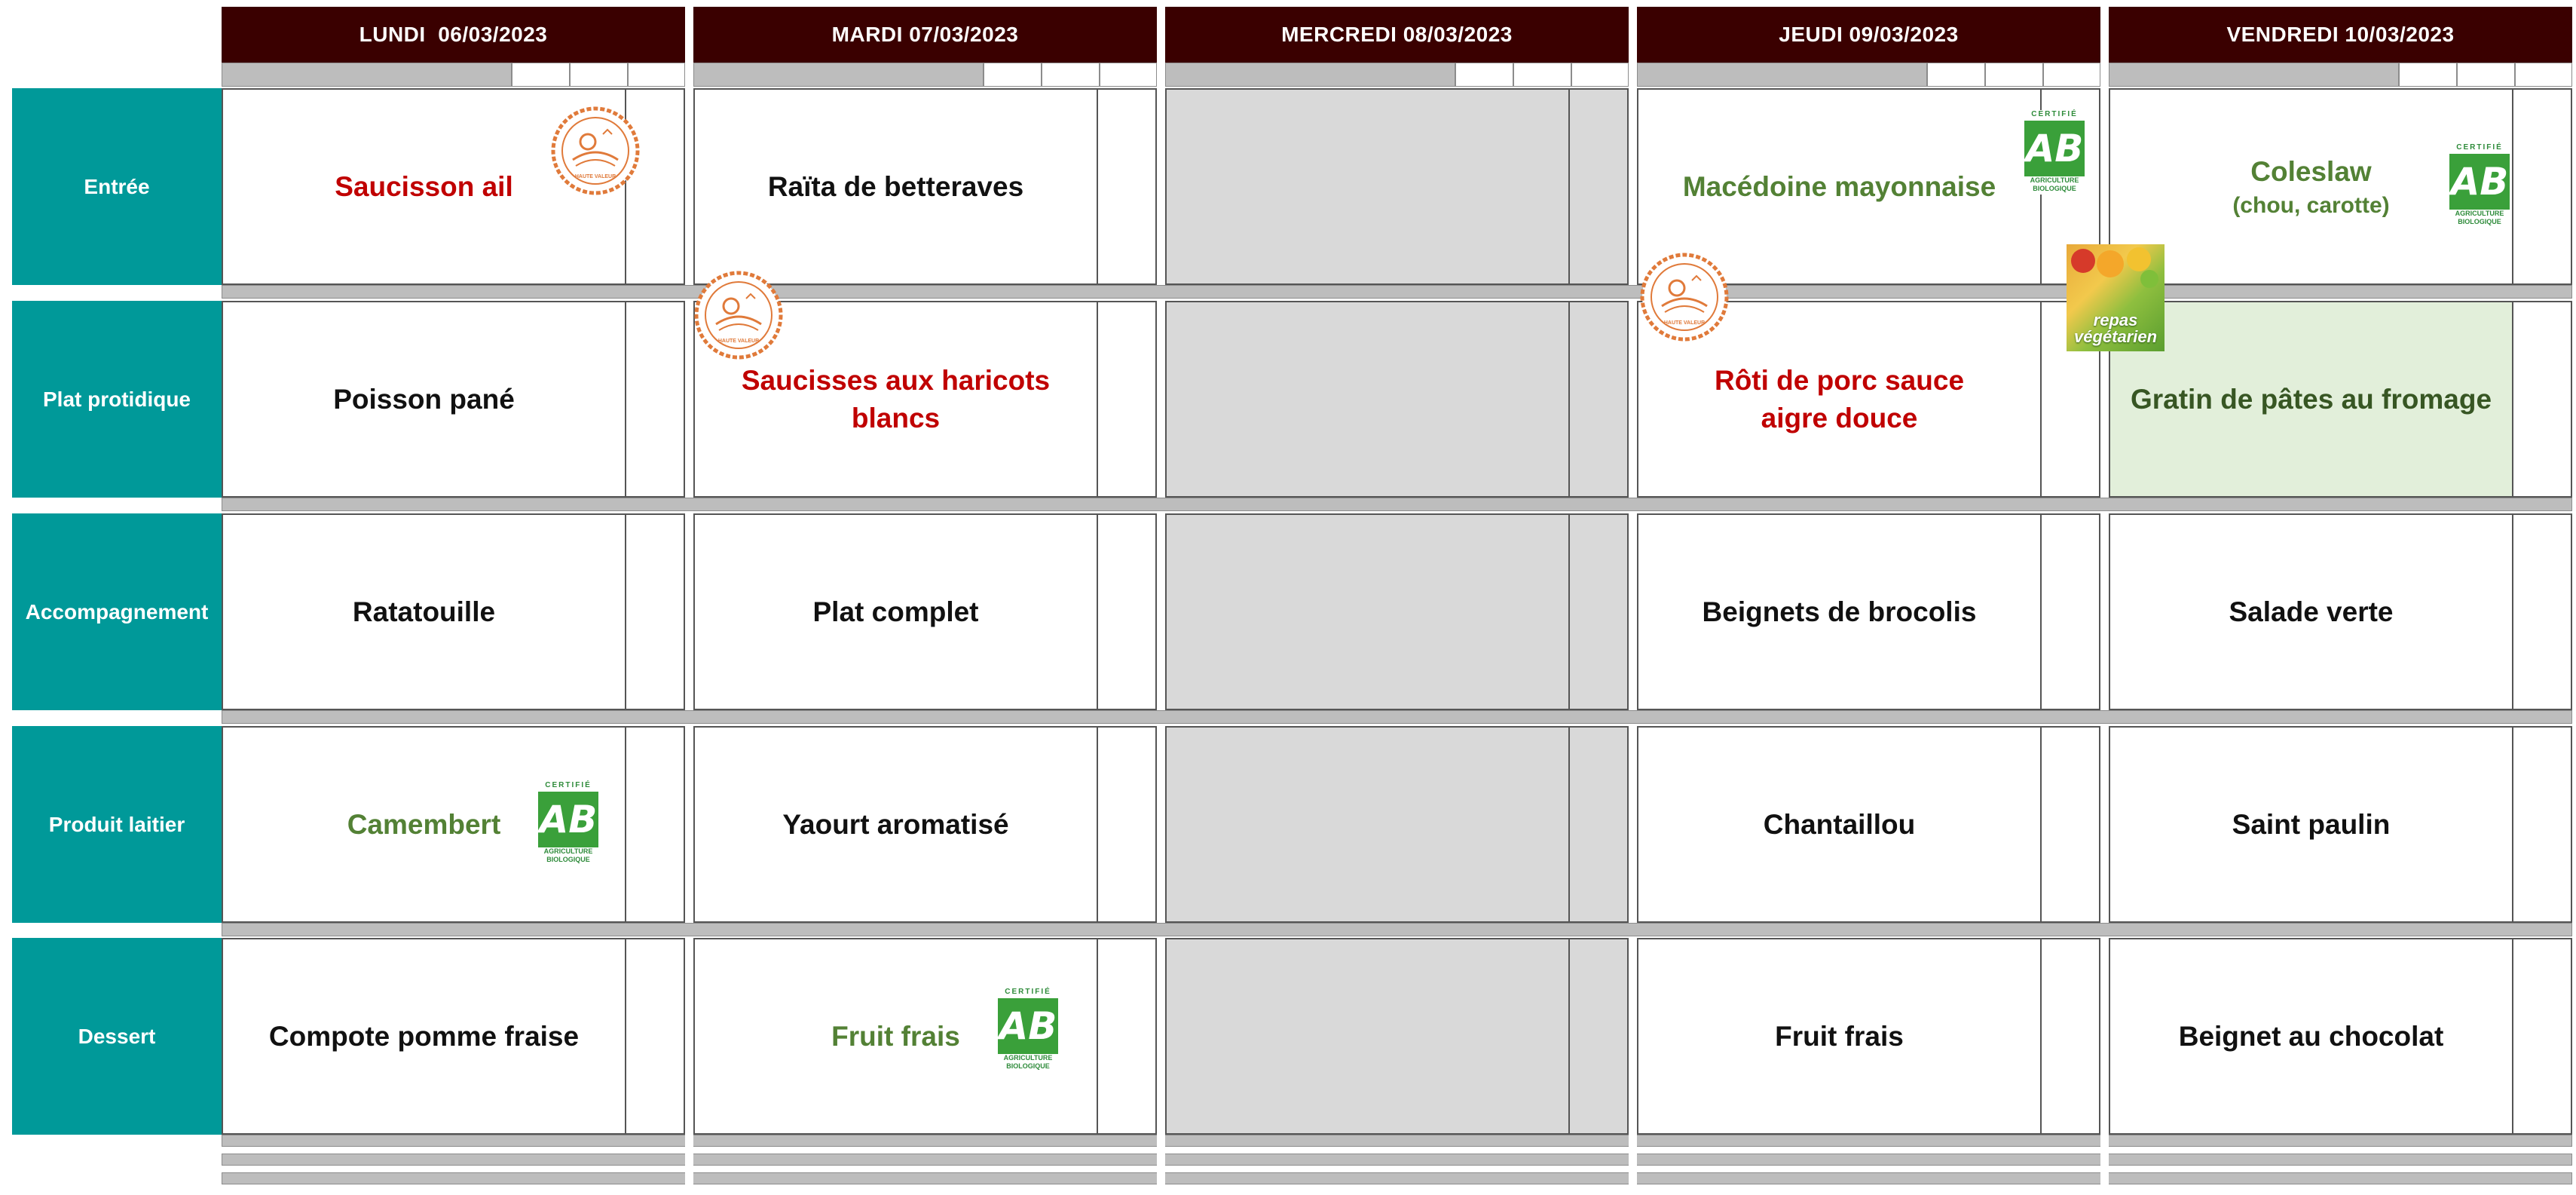  I want to click on menu-cell-vendredi-dessert: Beignet au chocolat, so click(2341, 1036).